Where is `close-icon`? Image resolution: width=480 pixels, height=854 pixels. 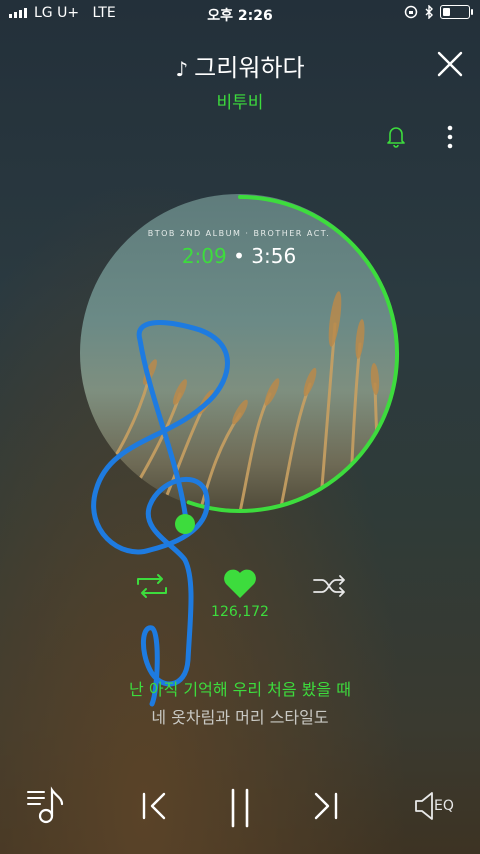
close-icon is located at coordinates (450, 64).